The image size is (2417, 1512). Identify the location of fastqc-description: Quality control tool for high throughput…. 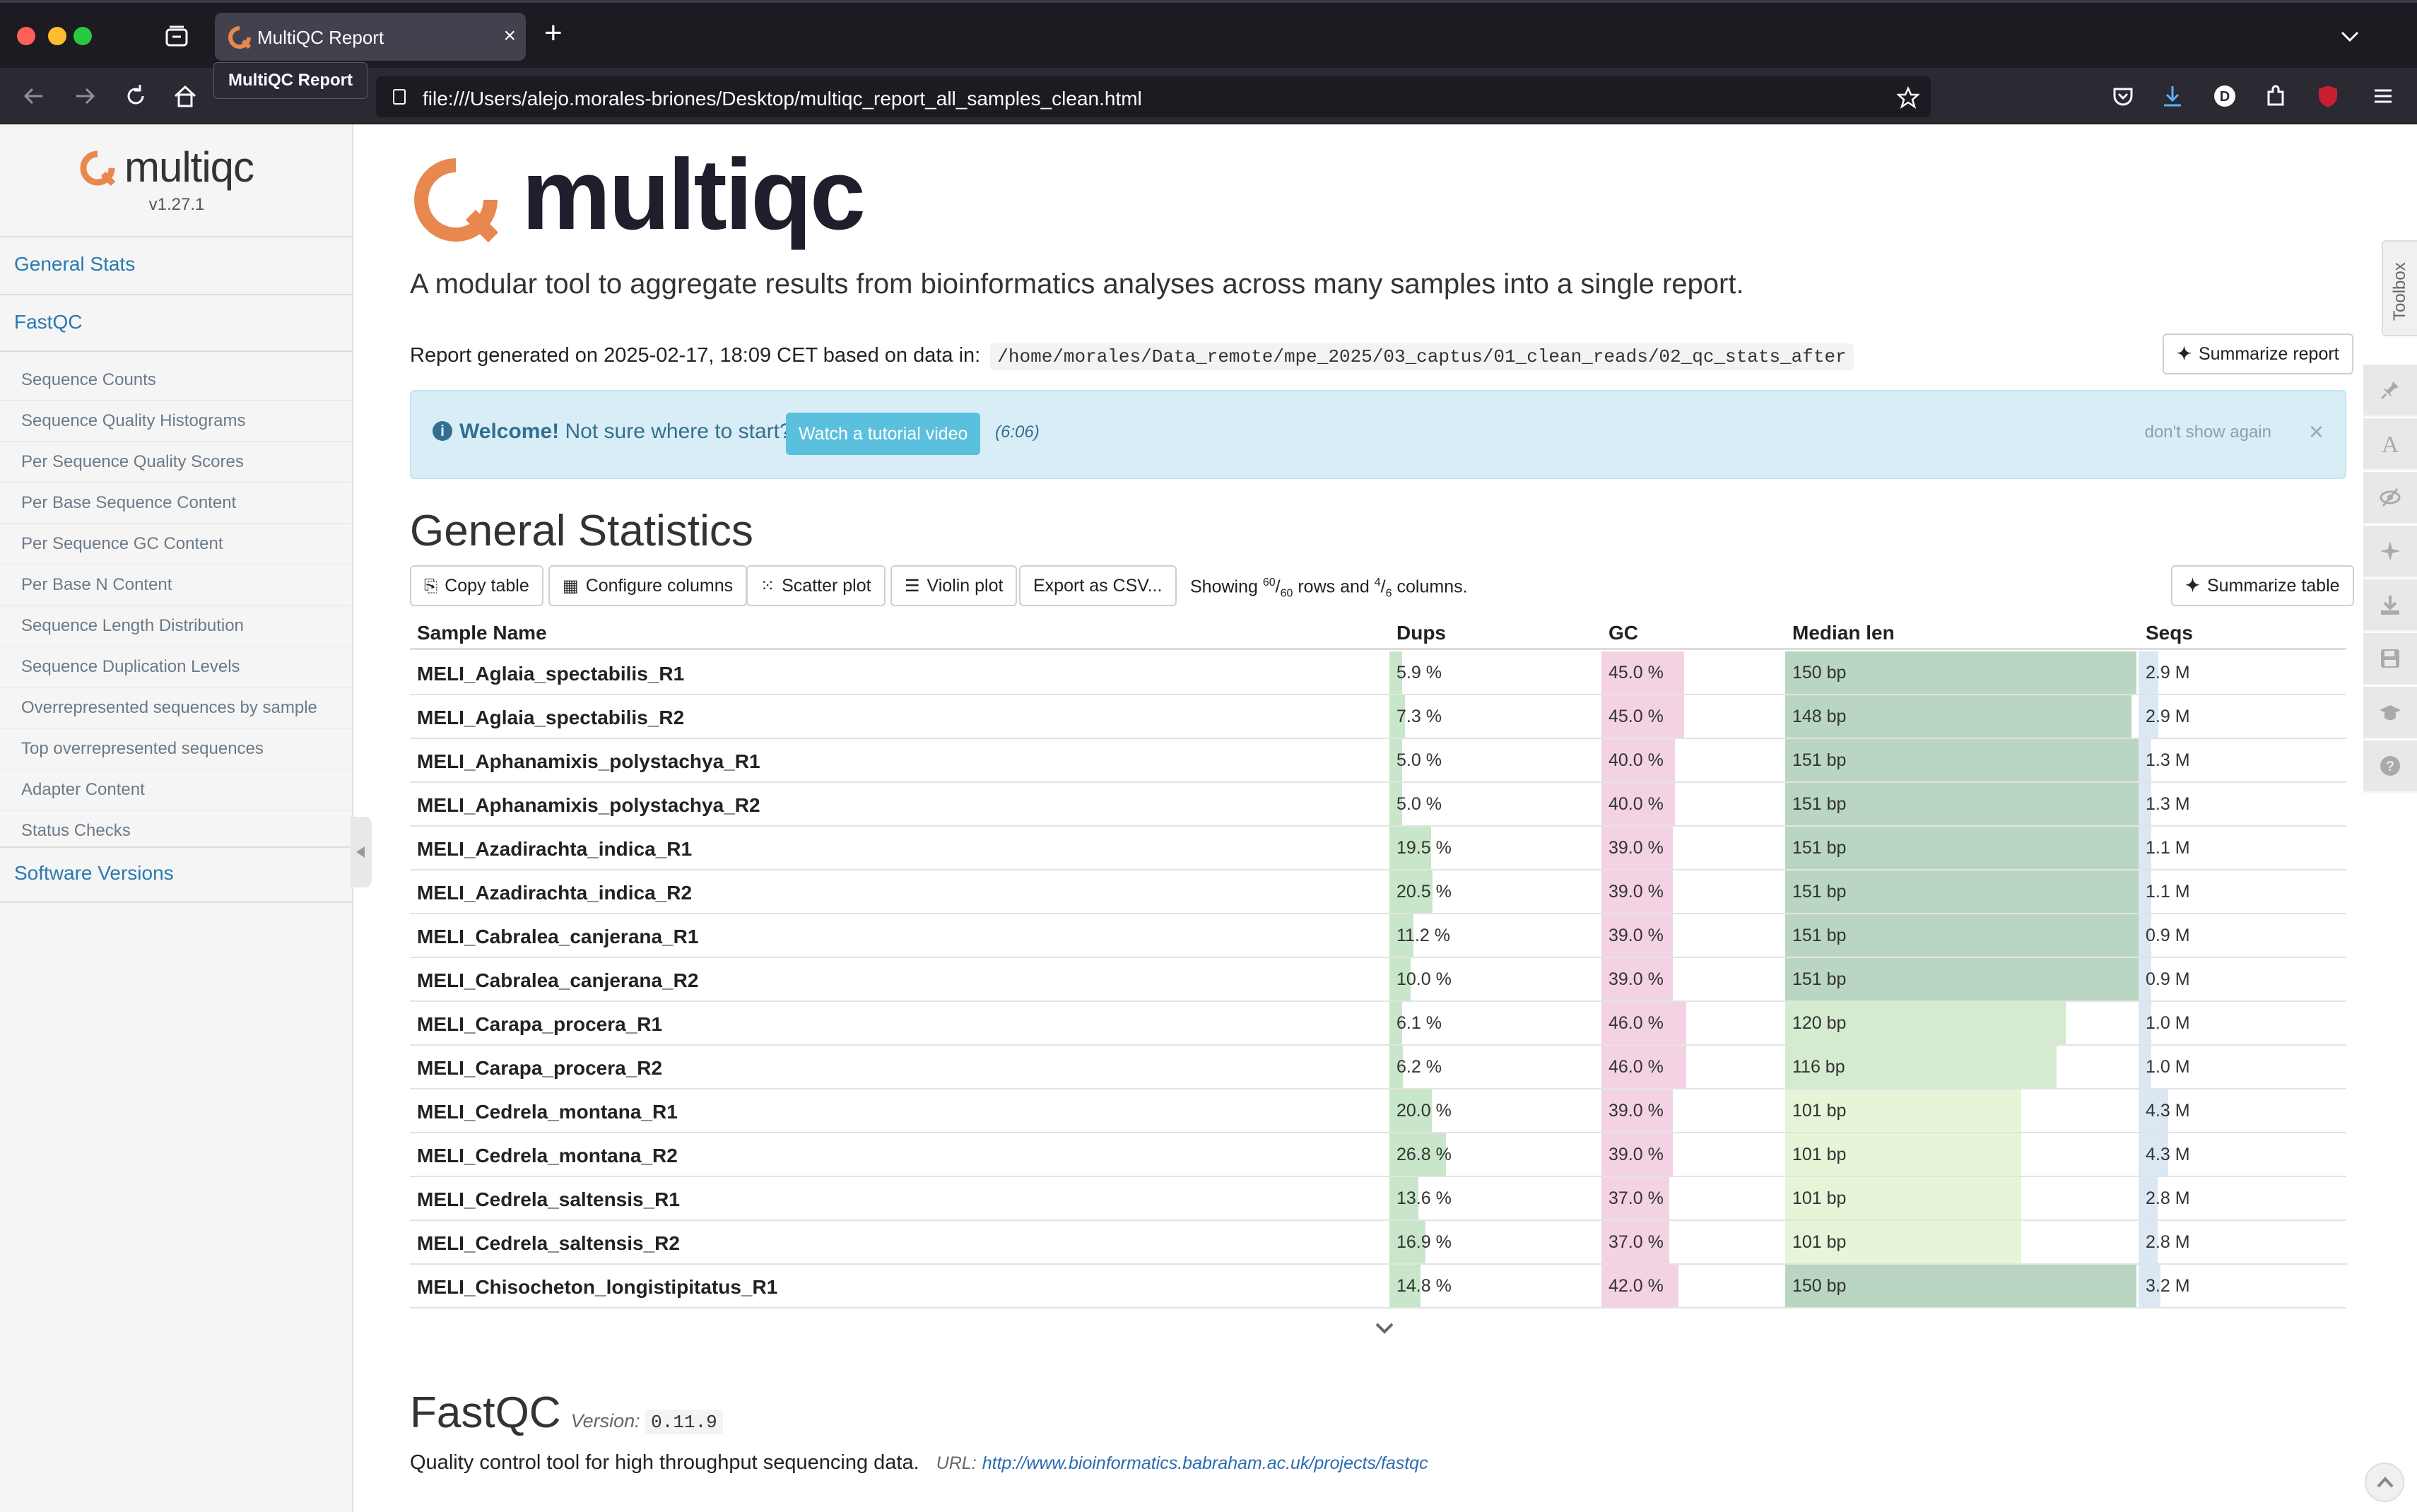
(664, 1462).